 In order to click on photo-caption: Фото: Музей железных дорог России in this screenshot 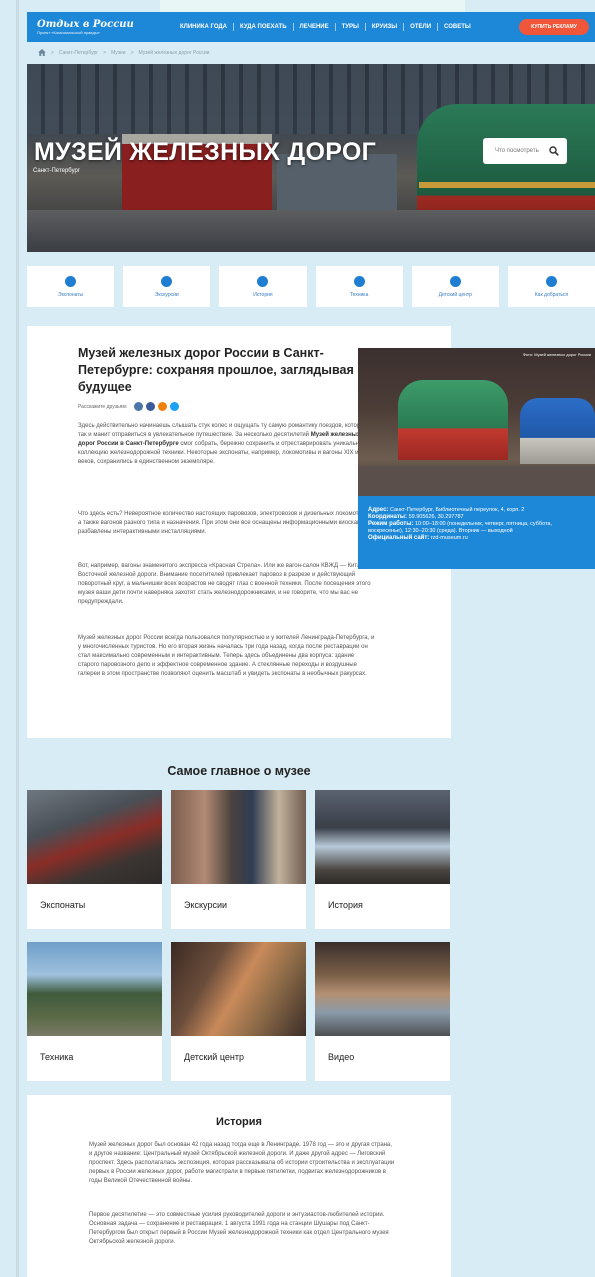, I will do `click(556, 354)`.